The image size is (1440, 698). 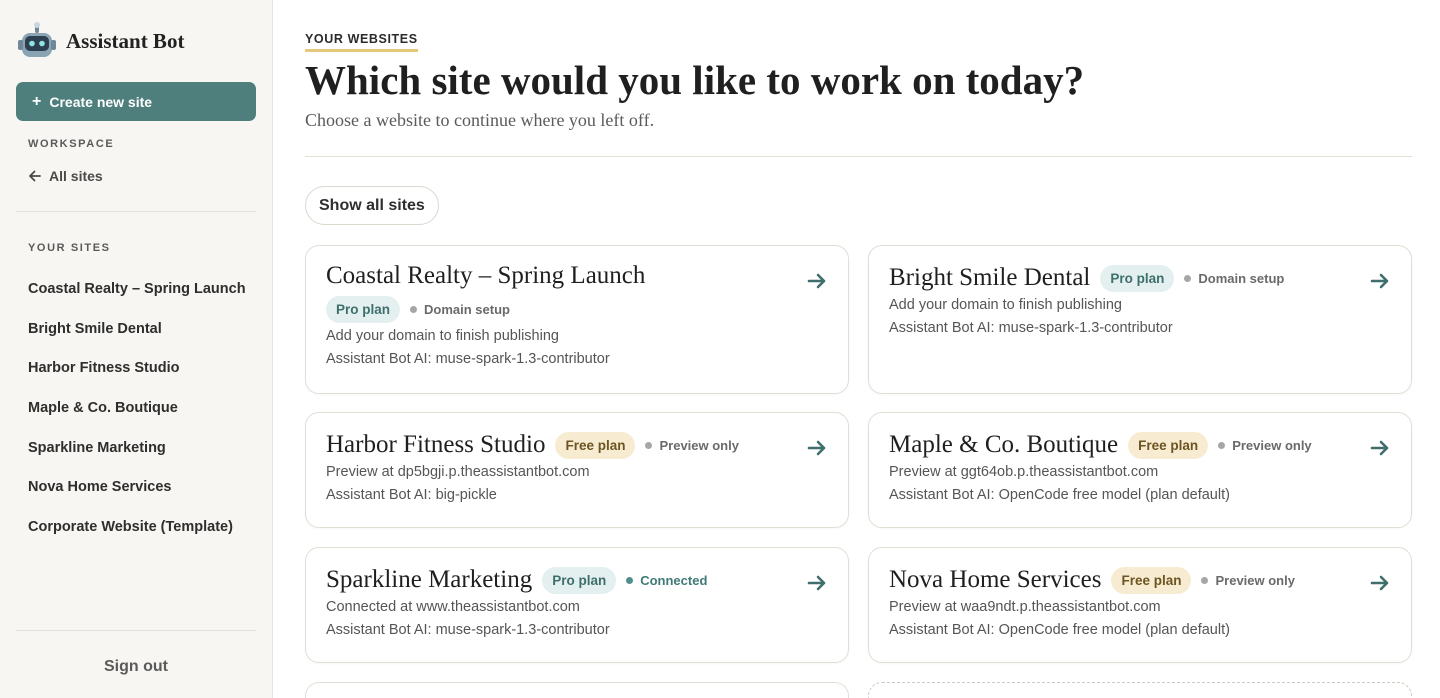 What do you see at coordinates (1024, 472) in the screenshot?
I see `site-card-detail: Preview at ggt64ob.p.theassistantbot.com` at bounding box center [1024, 472].